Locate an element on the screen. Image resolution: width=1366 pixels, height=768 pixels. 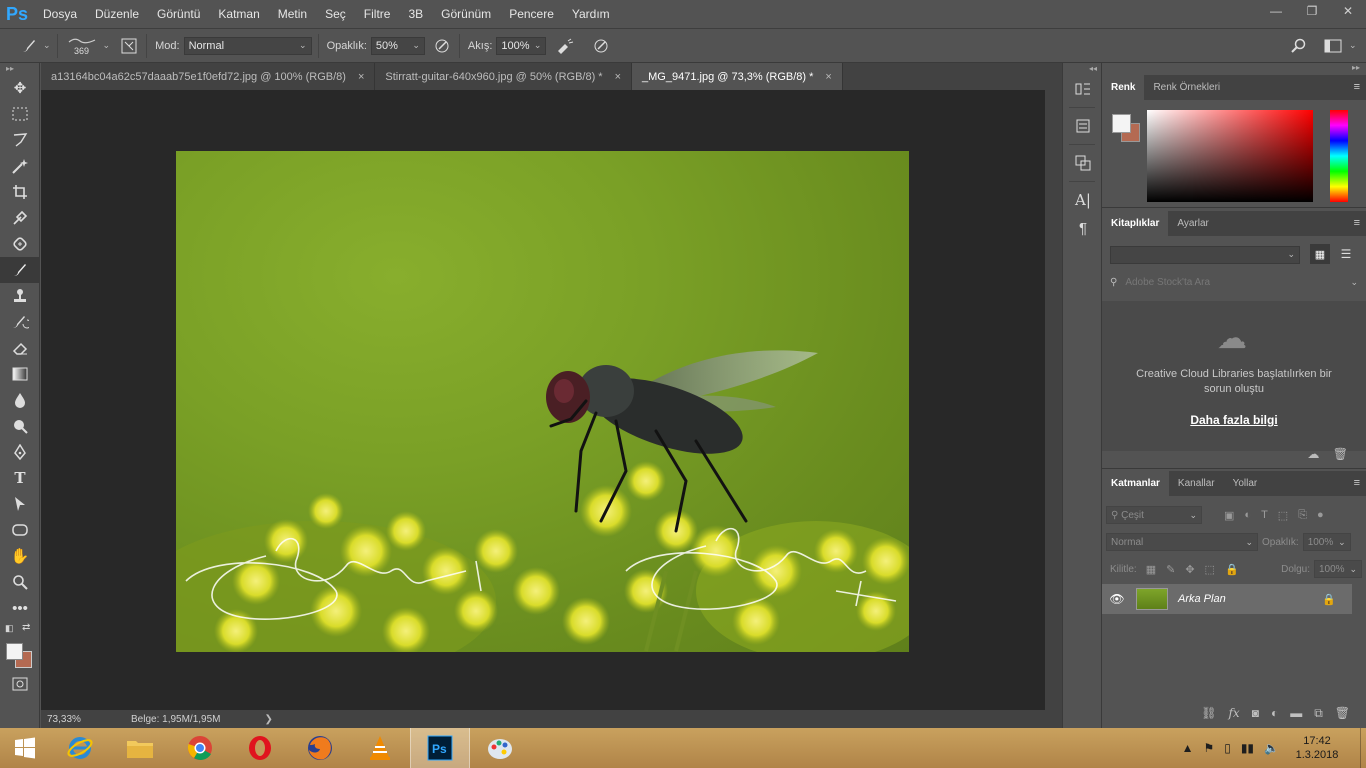
tab-ayarlar: Ayarlar is located at coordinates (1193, 223).